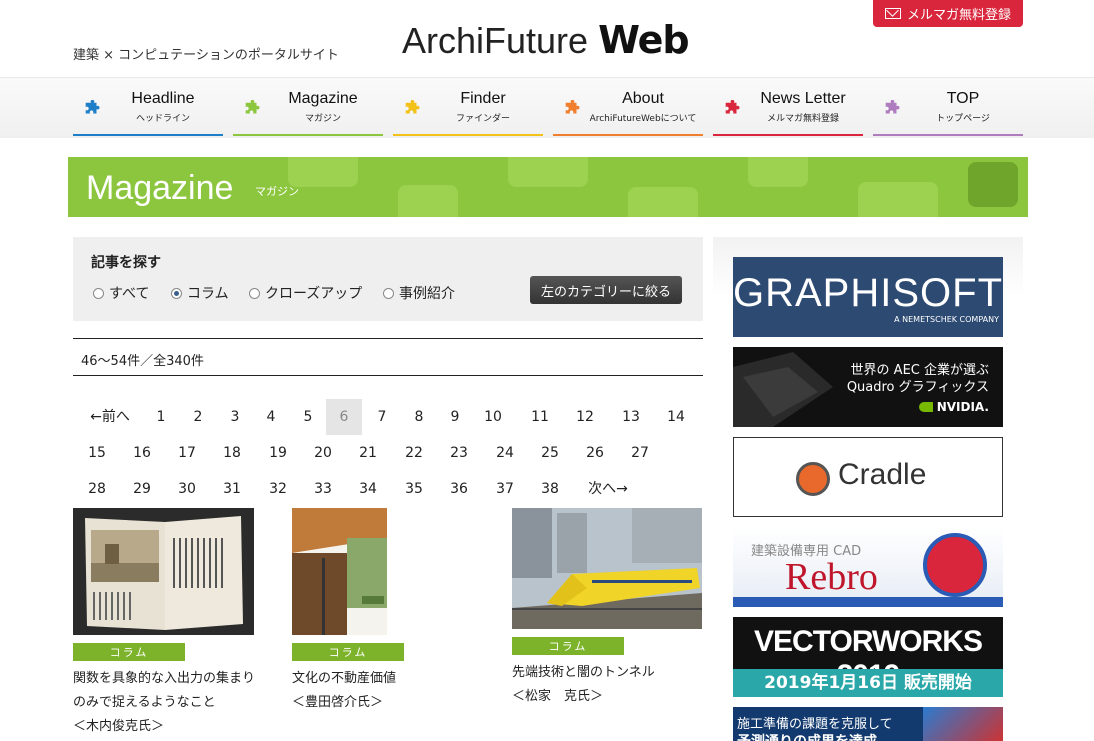  What do you see at coordinates (788, 107) in the screenshot?
I see `nav-item-newsletter: News Letter メルマガ無料登録` at bounding box center [788, 107].